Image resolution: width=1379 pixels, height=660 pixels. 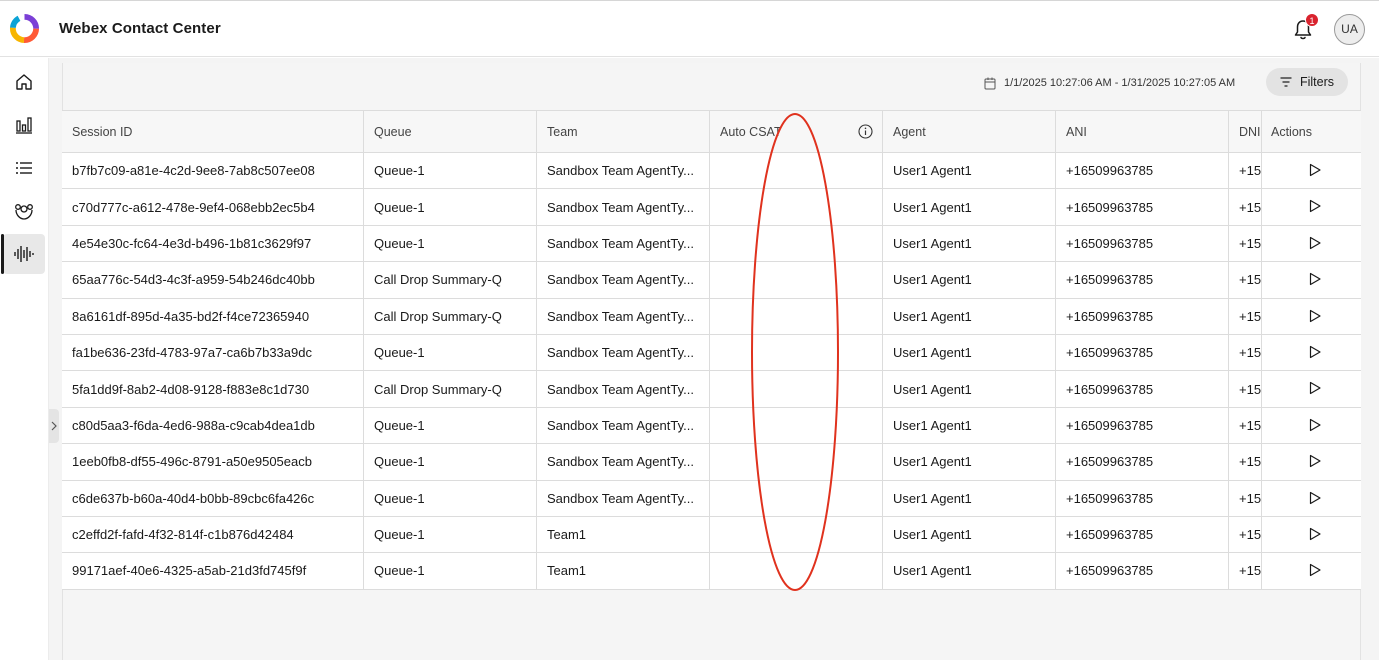 I want to click on nav-item-analytics, so click(x=24, y=125).